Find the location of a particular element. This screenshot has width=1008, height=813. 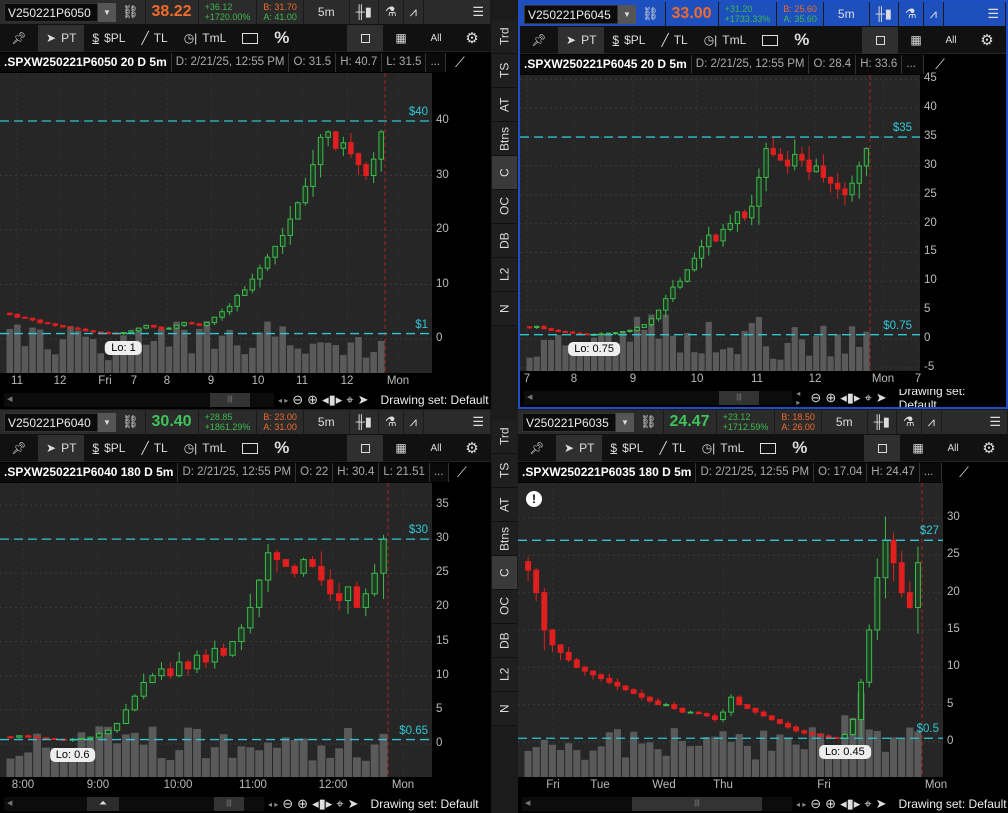

symbol-input: V250221P6045 is located at coordinates (571, 14).